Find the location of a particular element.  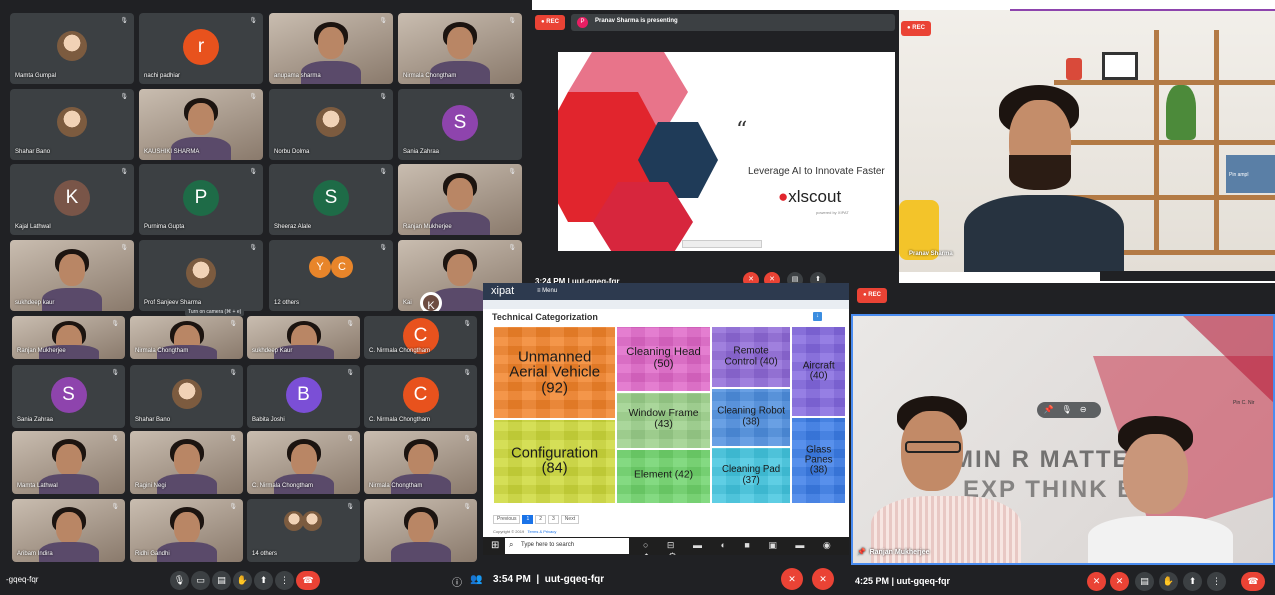

menu-button: ≡ Menu is located at coordinates (547, 291).